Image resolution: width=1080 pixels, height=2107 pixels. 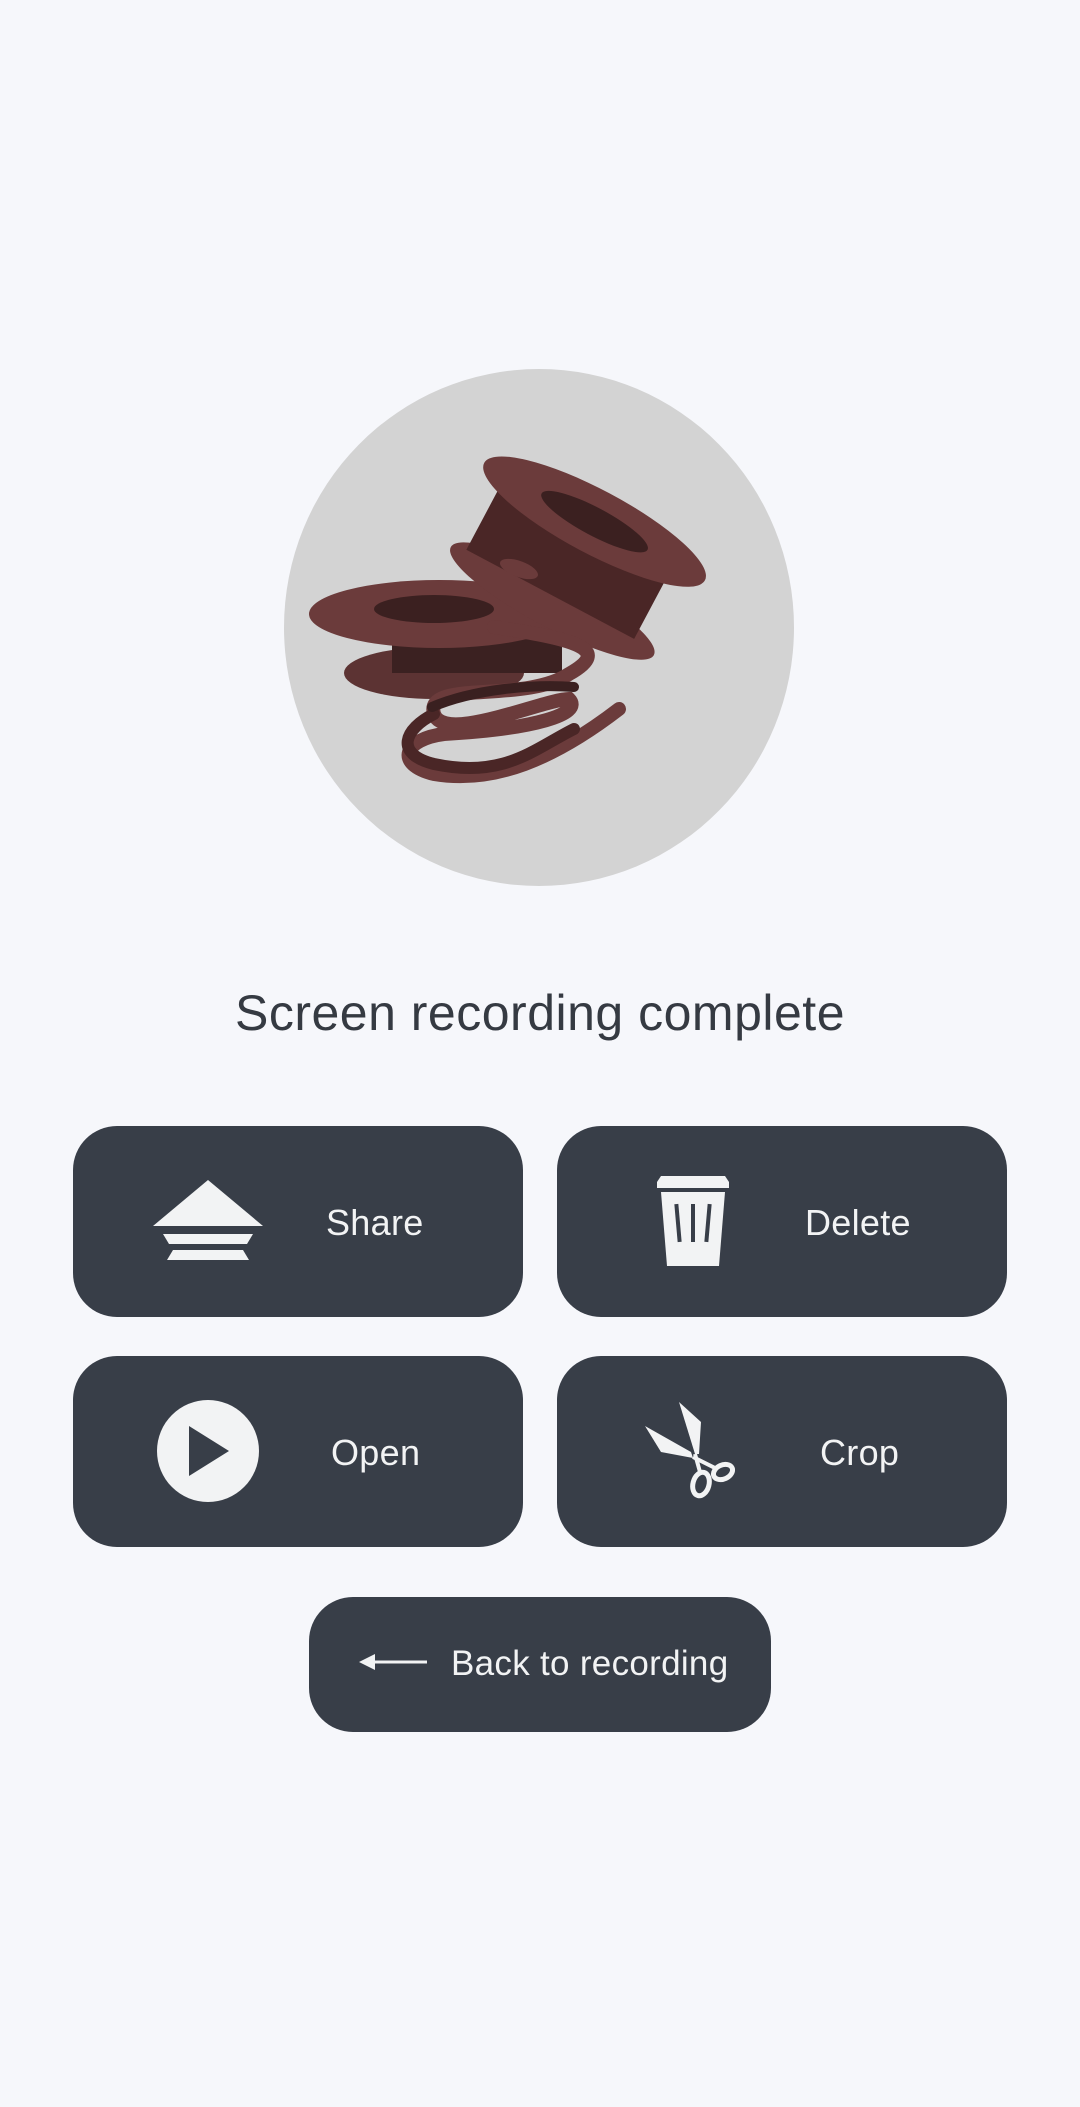 I want to click on hero-illustration, so click(x=539, y=627).